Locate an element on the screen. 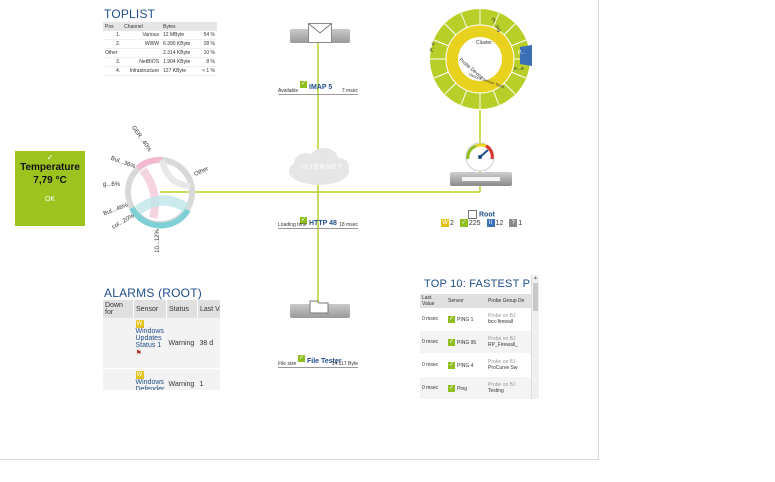  toplist-pos: 1. is located at coordinates (113, 35).